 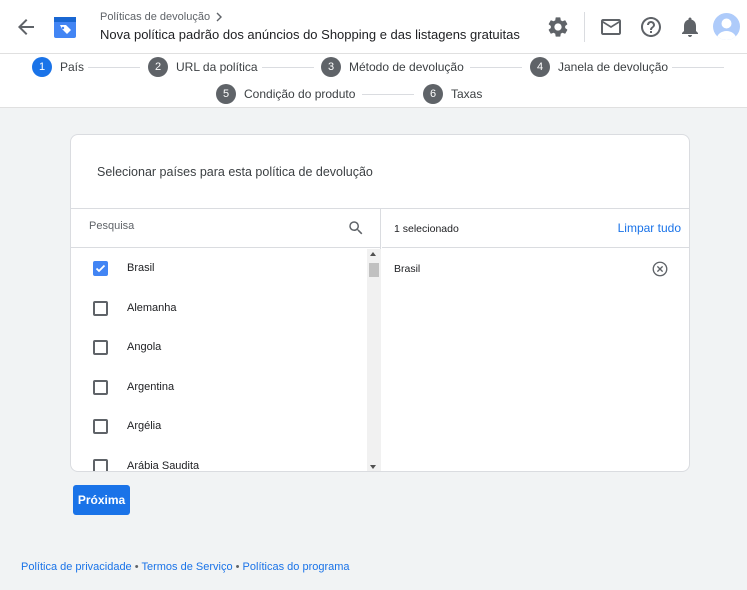 I want to click on notifications-bell-icon, so click(x=690, y=27).